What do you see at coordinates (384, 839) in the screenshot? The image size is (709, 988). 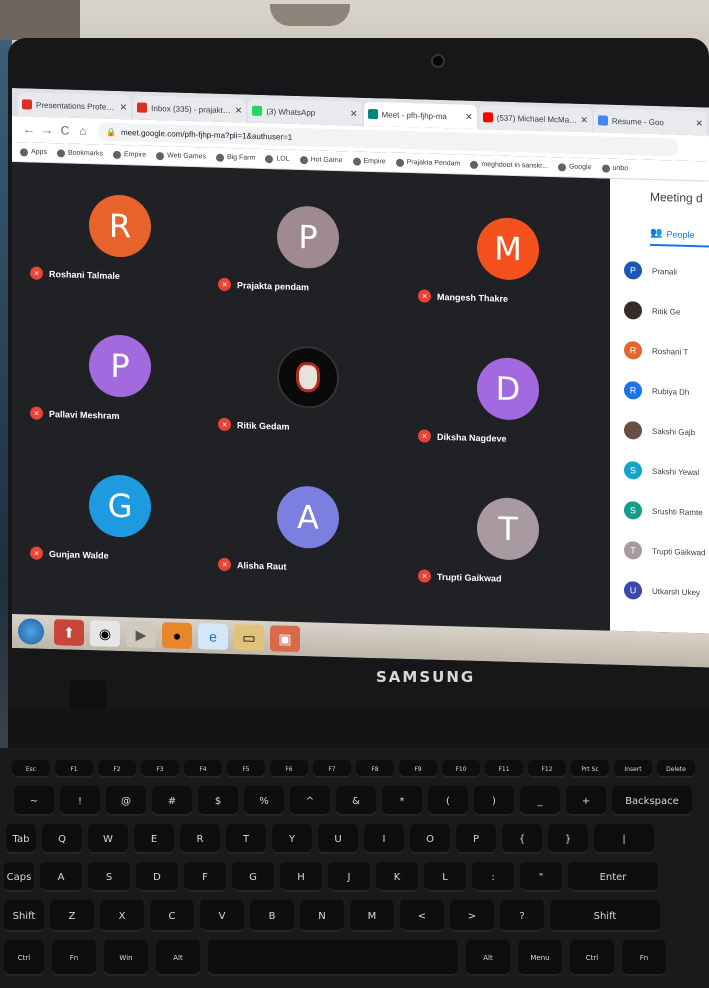 I see `keyboard-key: I` at bounding box center [384, 839].